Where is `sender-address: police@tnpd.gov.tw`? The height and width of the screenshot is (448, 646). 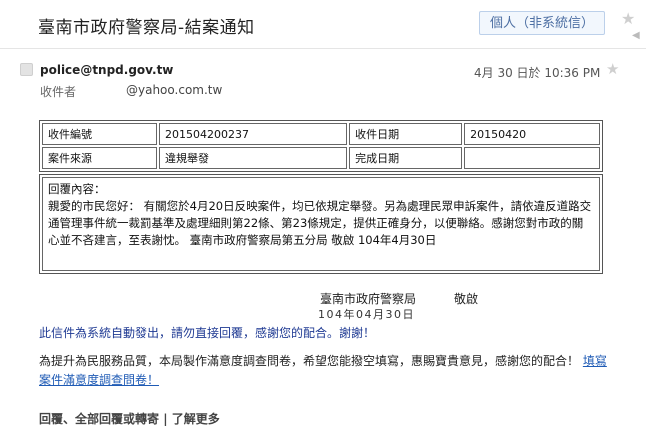 sender-address: police@tnpd.gov.tw is located at coordinates (106, 70).